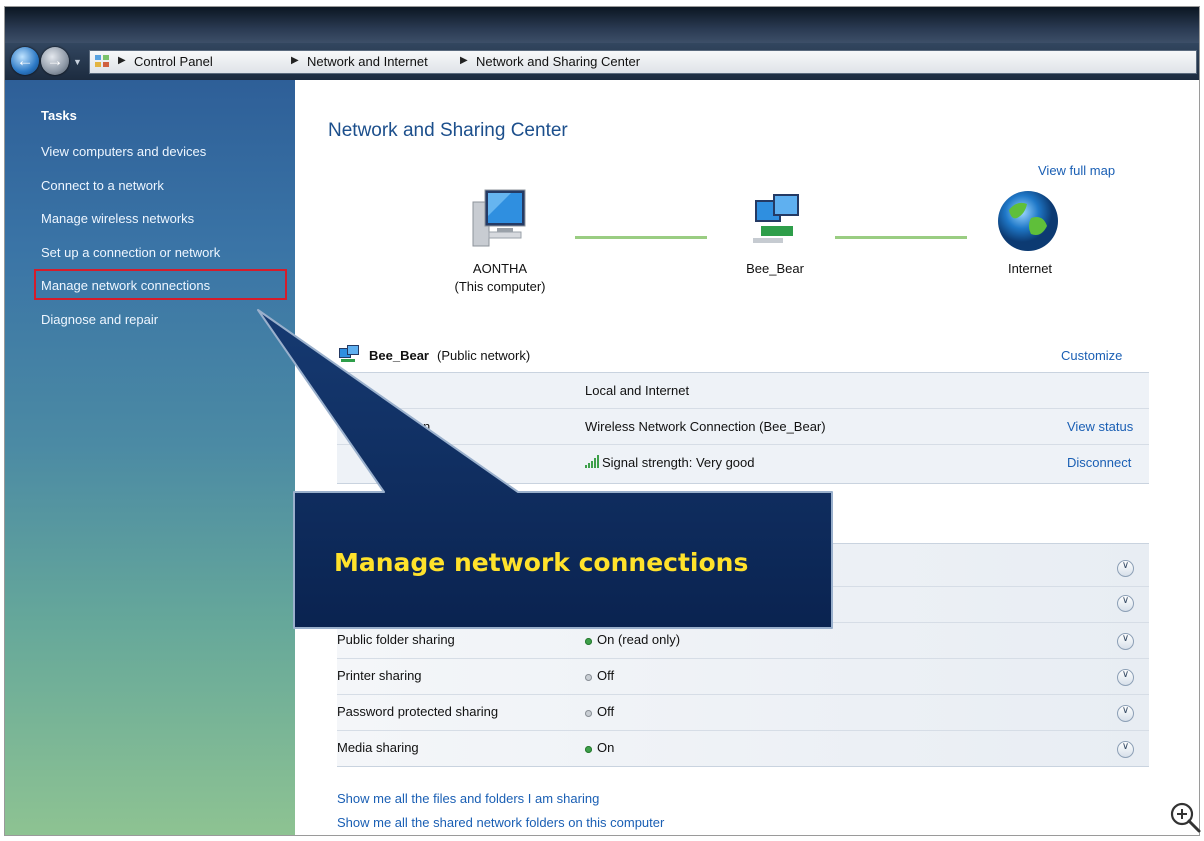 Image resolution: width=1204 pixels, height=841 pixels. I want to click on callout-text: Manage network connections, so click(541, 562).